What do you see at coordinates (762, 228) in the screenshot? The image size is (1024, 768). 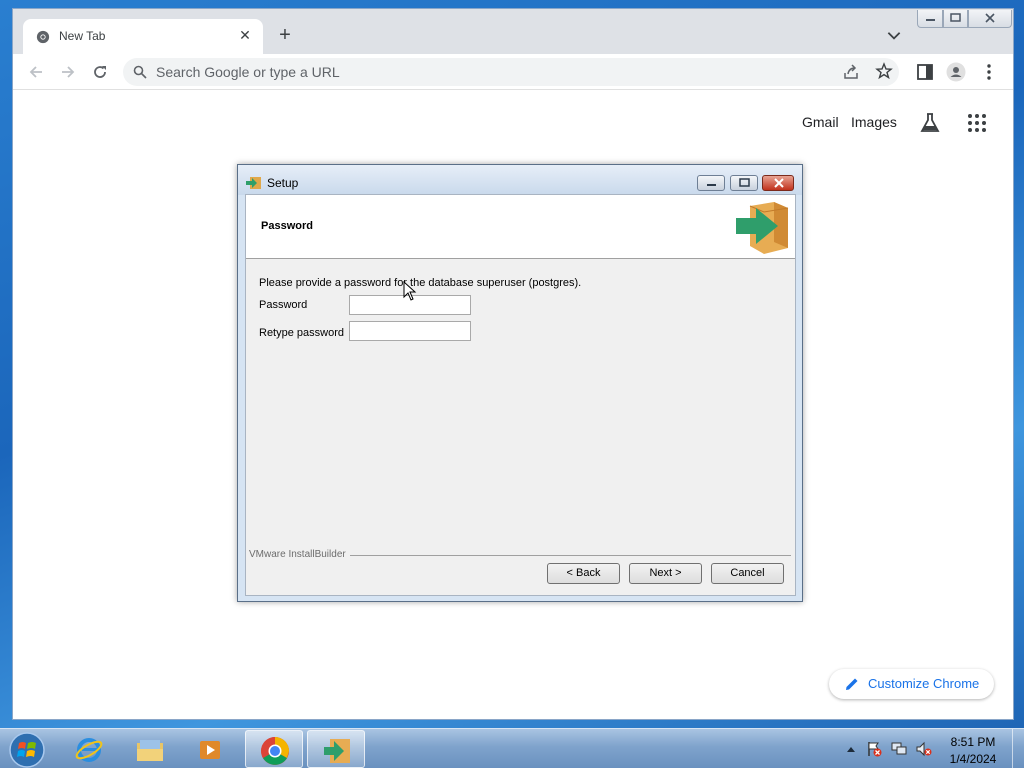 I see `installer-box-logo-icon` at bounding box center [762, 228].